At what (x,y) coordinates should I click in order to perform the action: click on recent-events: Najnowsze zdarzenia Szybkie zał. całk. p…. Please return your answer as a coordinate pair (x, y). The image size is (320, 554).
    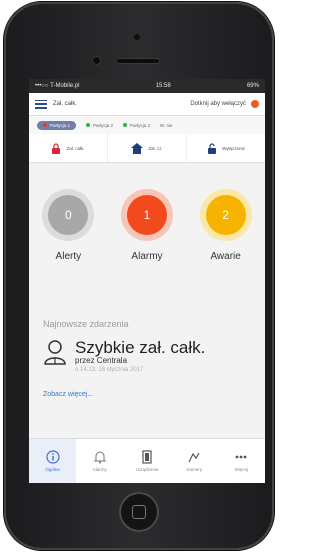
    Looking at the image, I should click on (149, 358).